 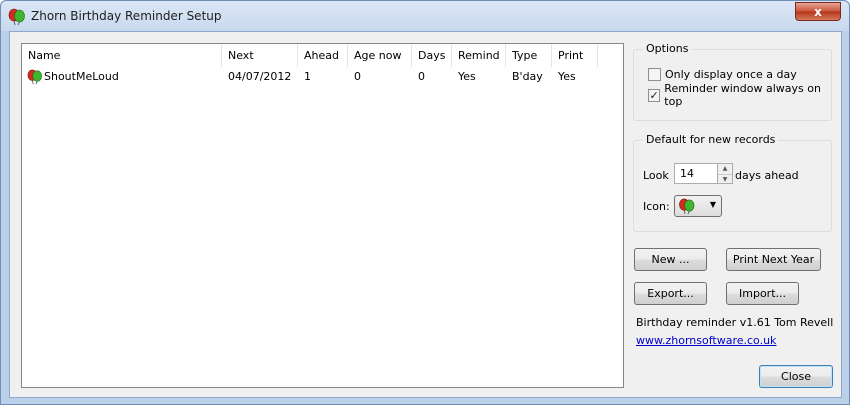 What do you see at coordinates (654, 95) in the screenshot?
I see `always-on-top-checkbox: ✓` at bounding box center [654, 95].